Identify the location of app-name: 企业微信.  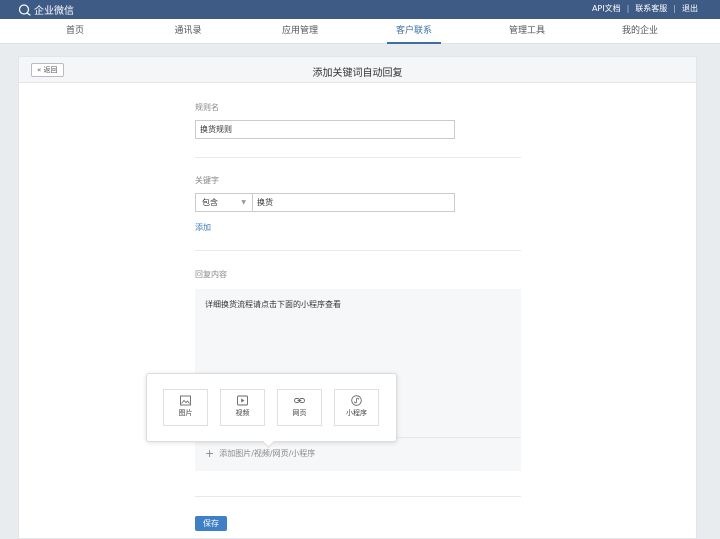
(54, 11).